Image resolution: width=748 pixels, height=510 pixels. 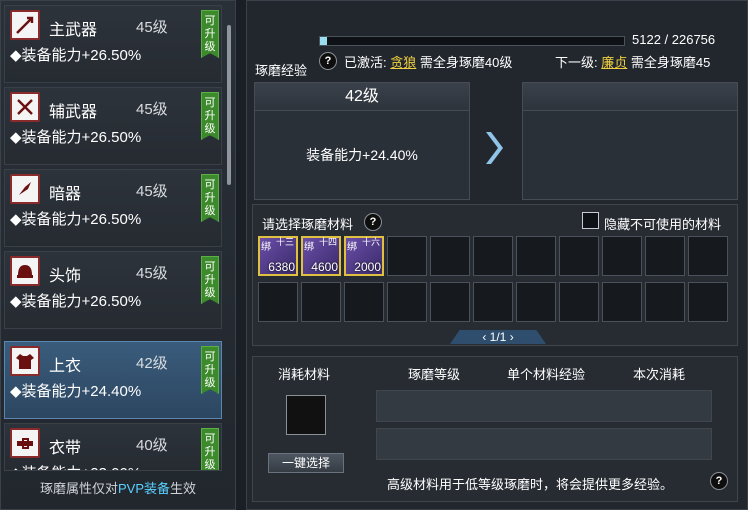 What do you see at coordinates (25, 361) in the screenshot?
I see `armor-icon` at bounding box center [25, 361].